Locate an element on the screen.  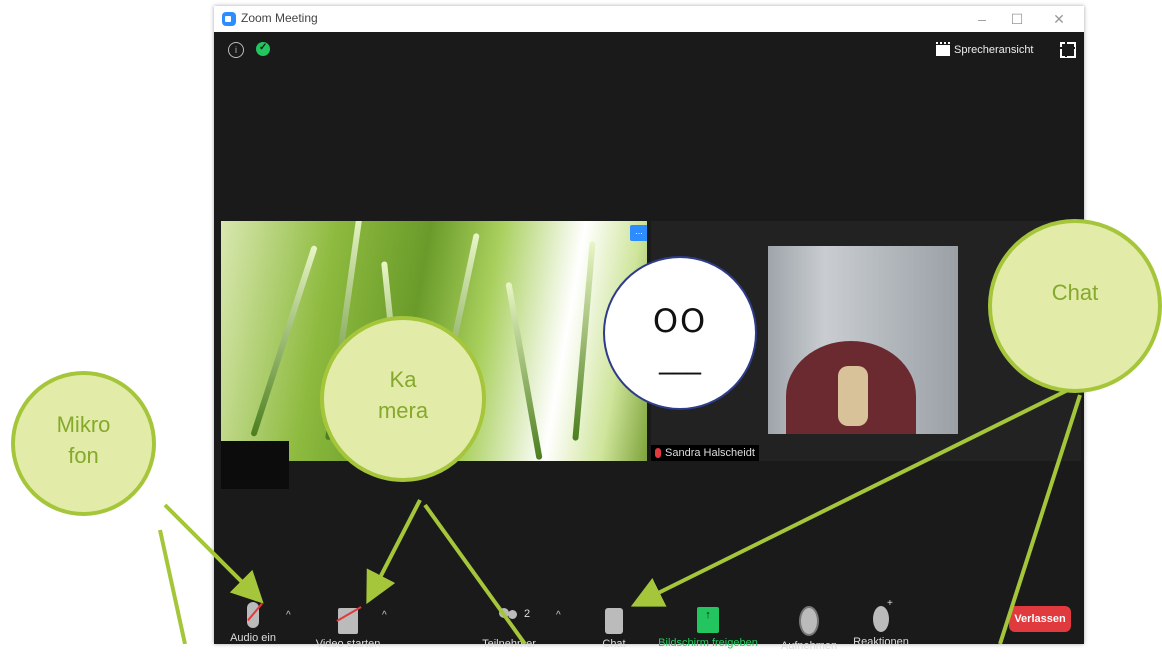
record-icon is located at coordinates (809, 621).